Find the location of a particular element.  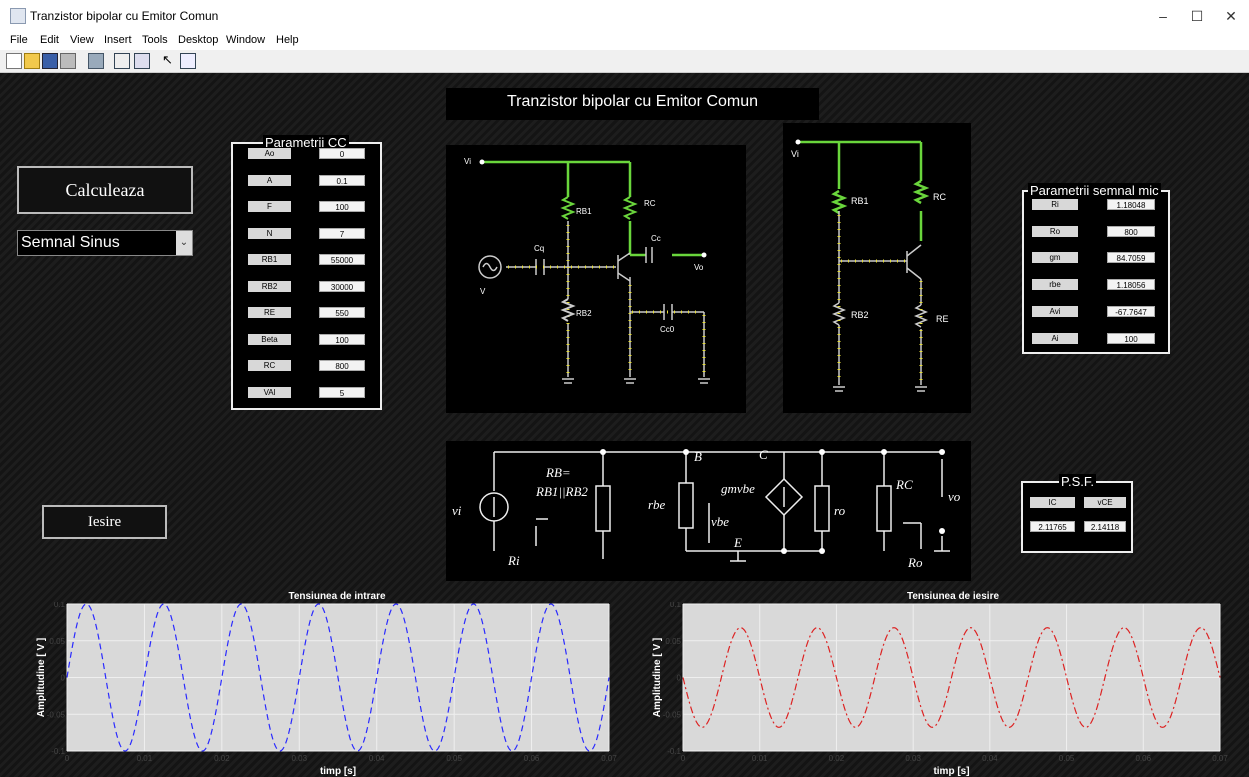

output-chart-xlabel: timp [s] is located at coordinates (951, 771).